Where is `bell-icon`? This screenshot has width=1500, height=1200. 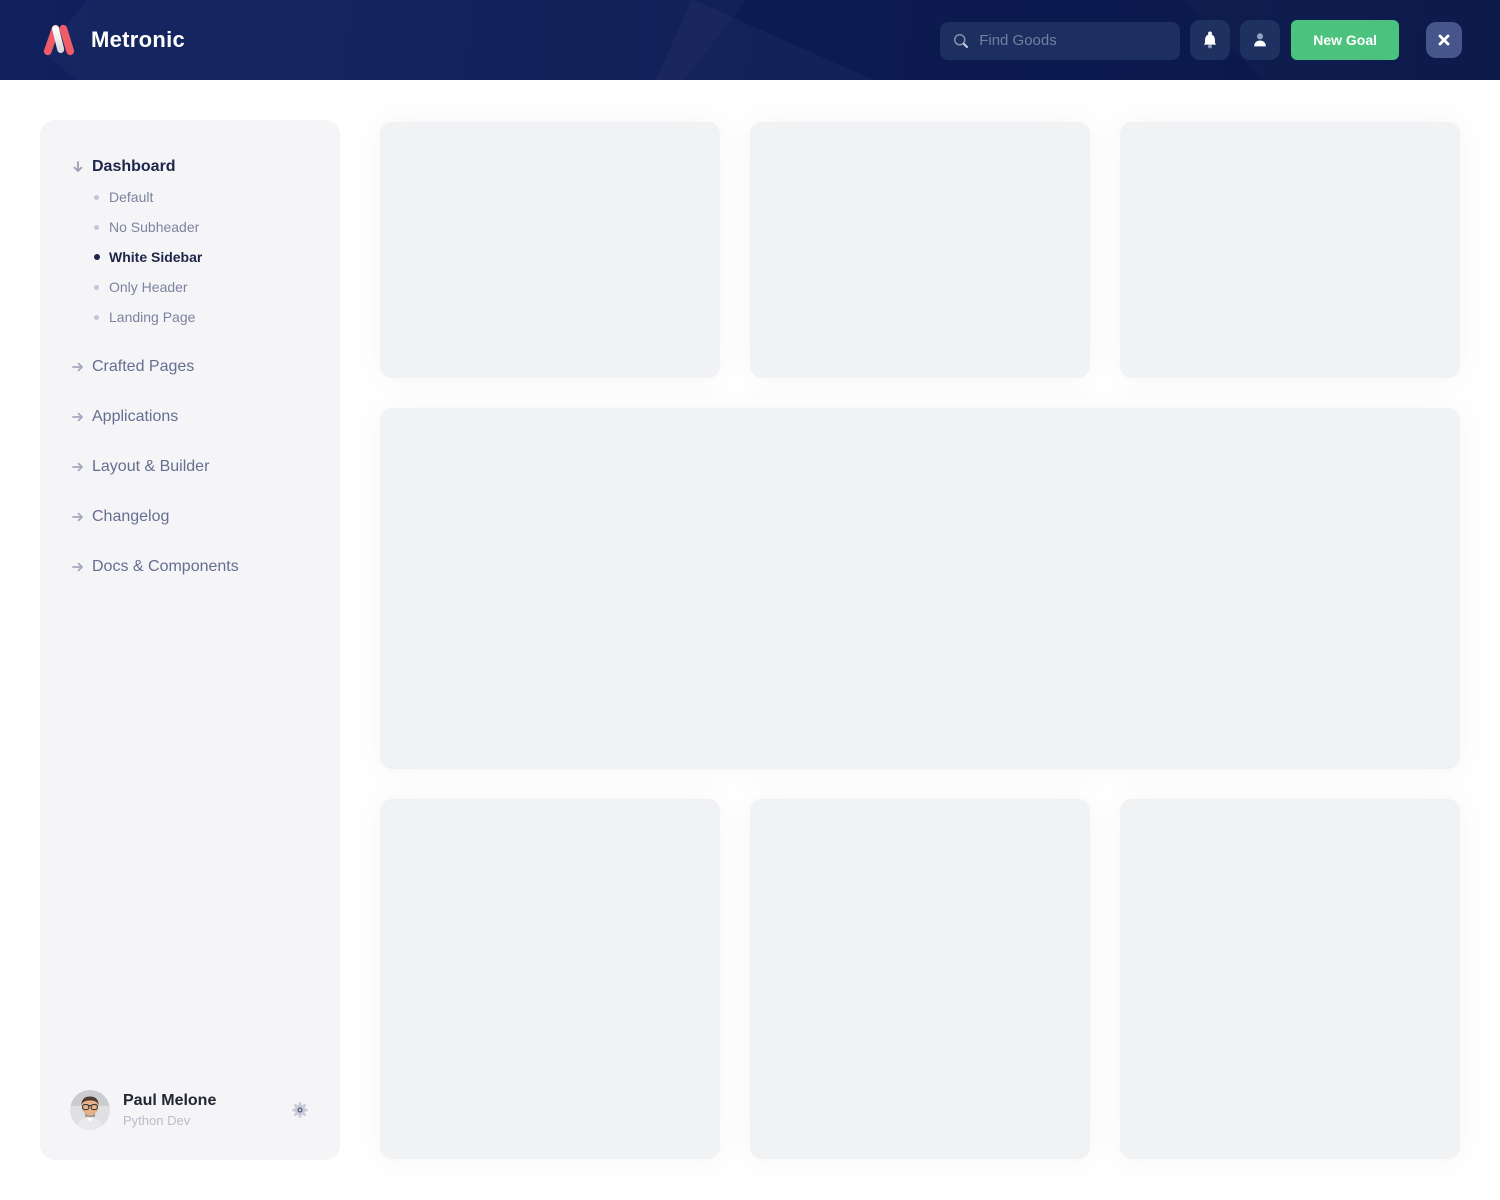
bell-icon is located at coordinates (1210, 40).